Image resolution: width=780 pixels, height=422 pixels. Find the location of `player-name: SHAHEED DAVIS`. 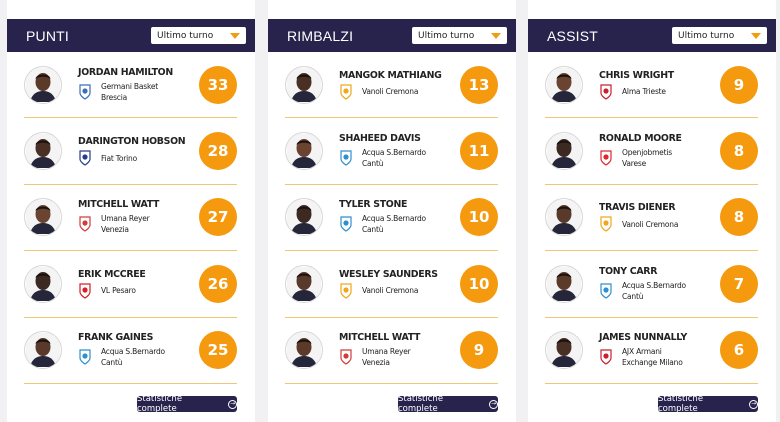

player-name: SHAHEED DAVIS is located at coordinates (382, 138).